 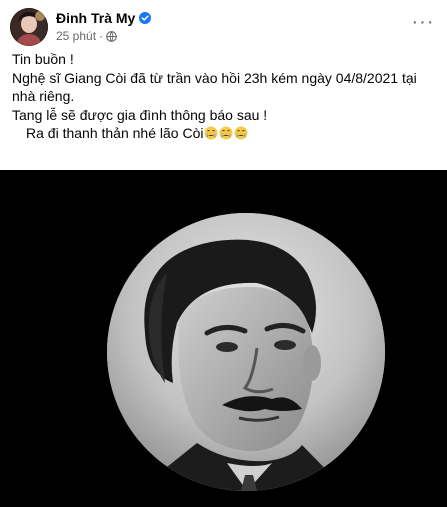 I want to click on more-options-button: ···, so click(x=423, y=26).